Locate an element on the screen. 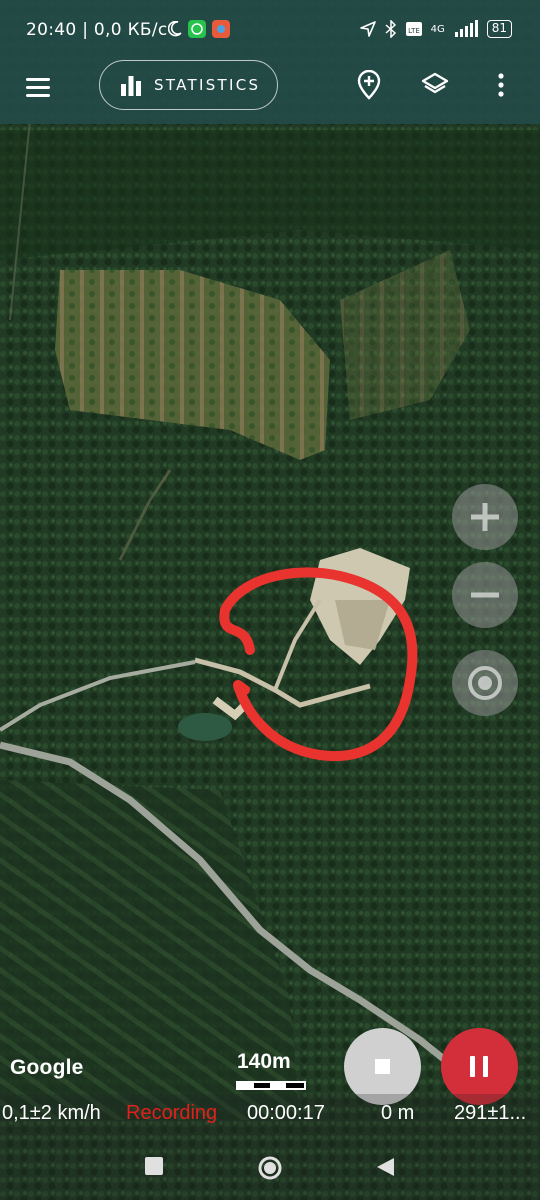 This screenshot has height=1200, width=540. more-vert-icon is located at coordinates (501, 85).